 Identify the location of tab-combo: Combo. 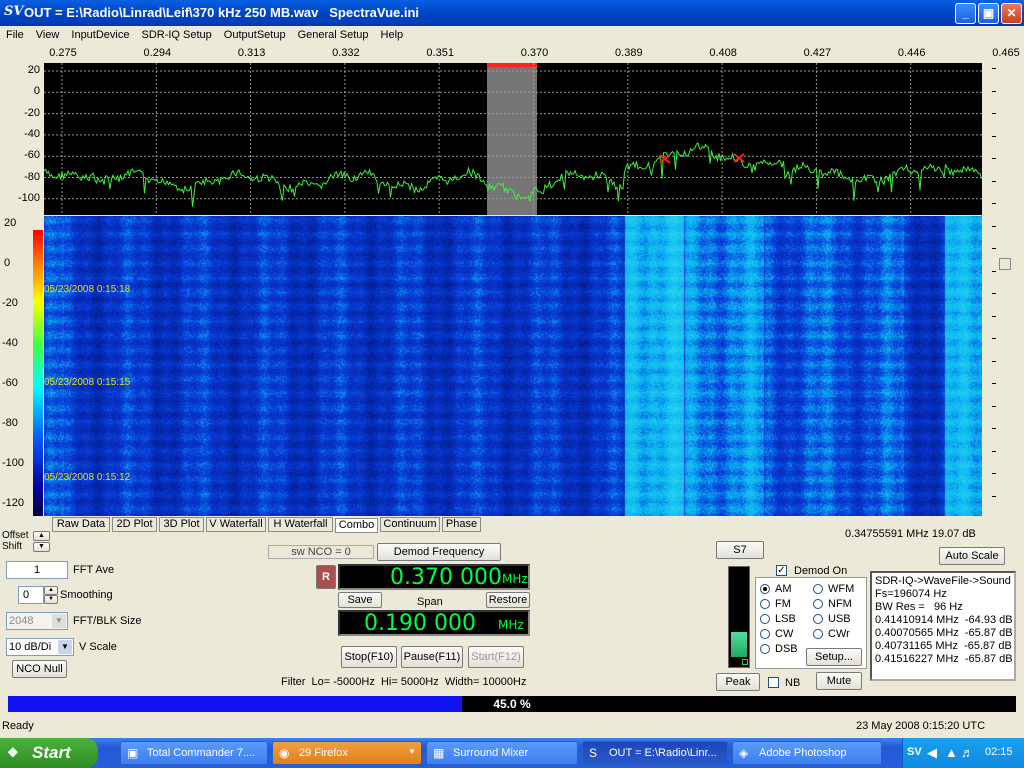
(356, 525).